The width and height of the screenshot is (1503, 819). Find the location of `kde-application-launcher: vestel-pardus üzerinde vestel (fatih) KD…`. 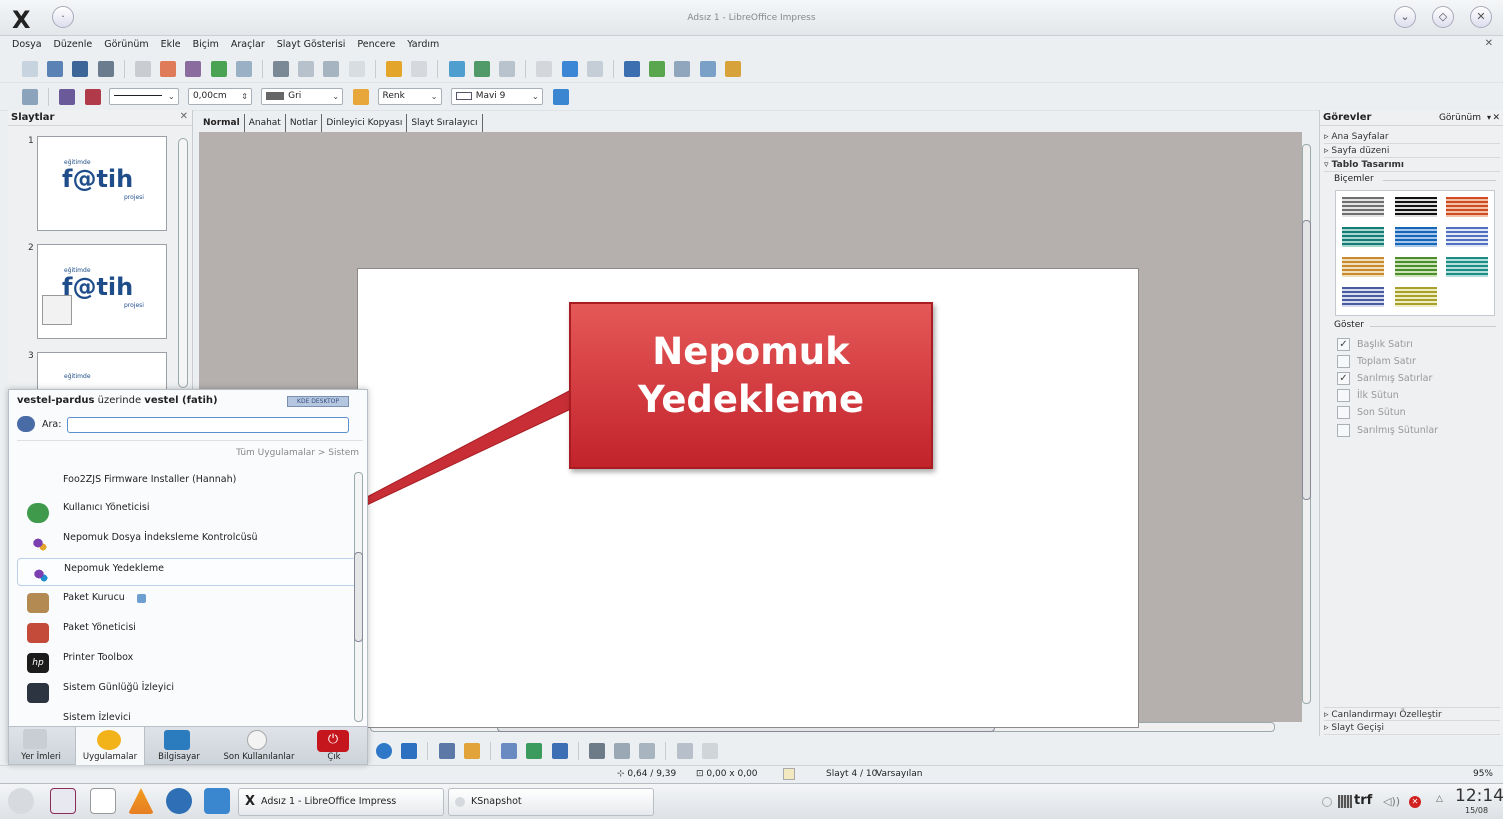

kde-application-launcher: vestel-pardus üzerinde vestel (fatih) KD… is located at coordinates (188, 577).